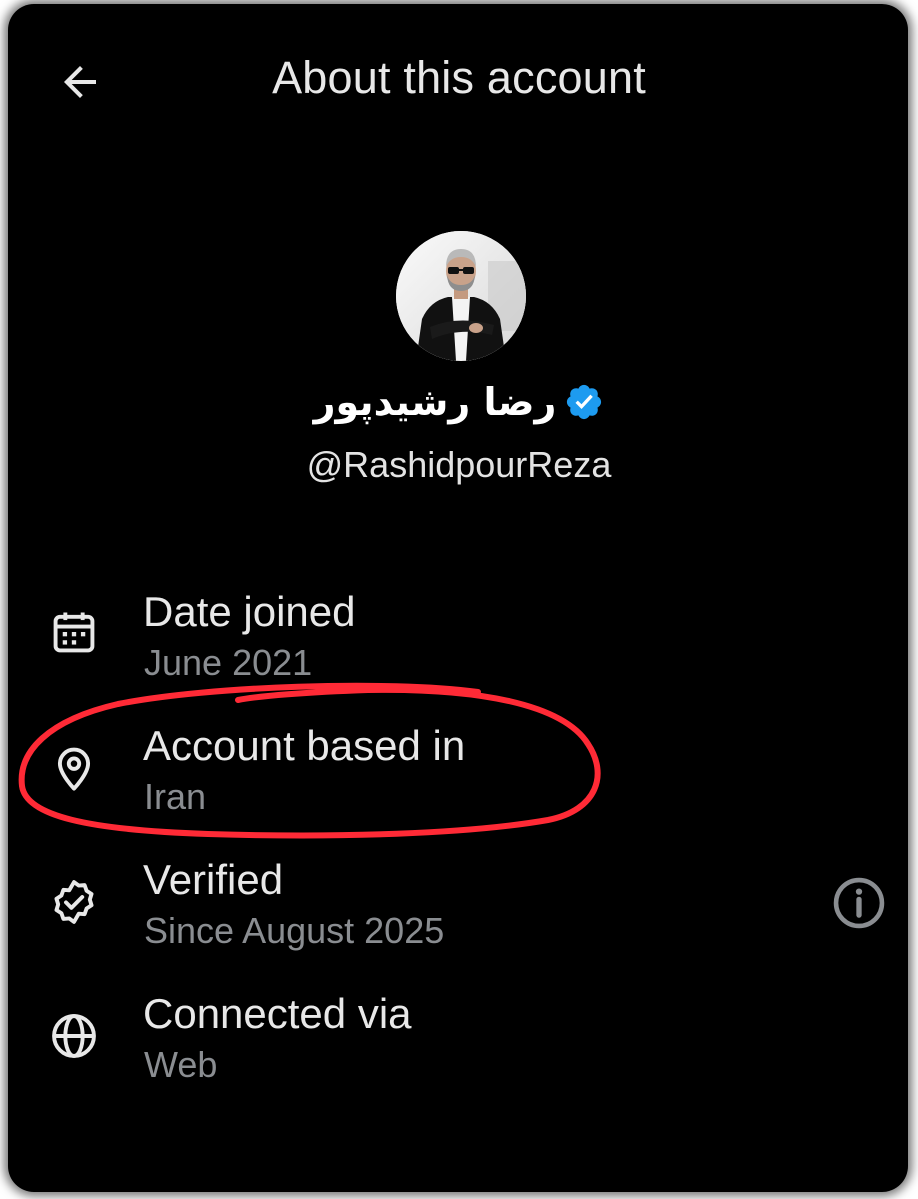  What do you see at coordinates (294, 930) in the screenshot?
I see `verified-value: Since August 2025` at bounding box center [294, 930].